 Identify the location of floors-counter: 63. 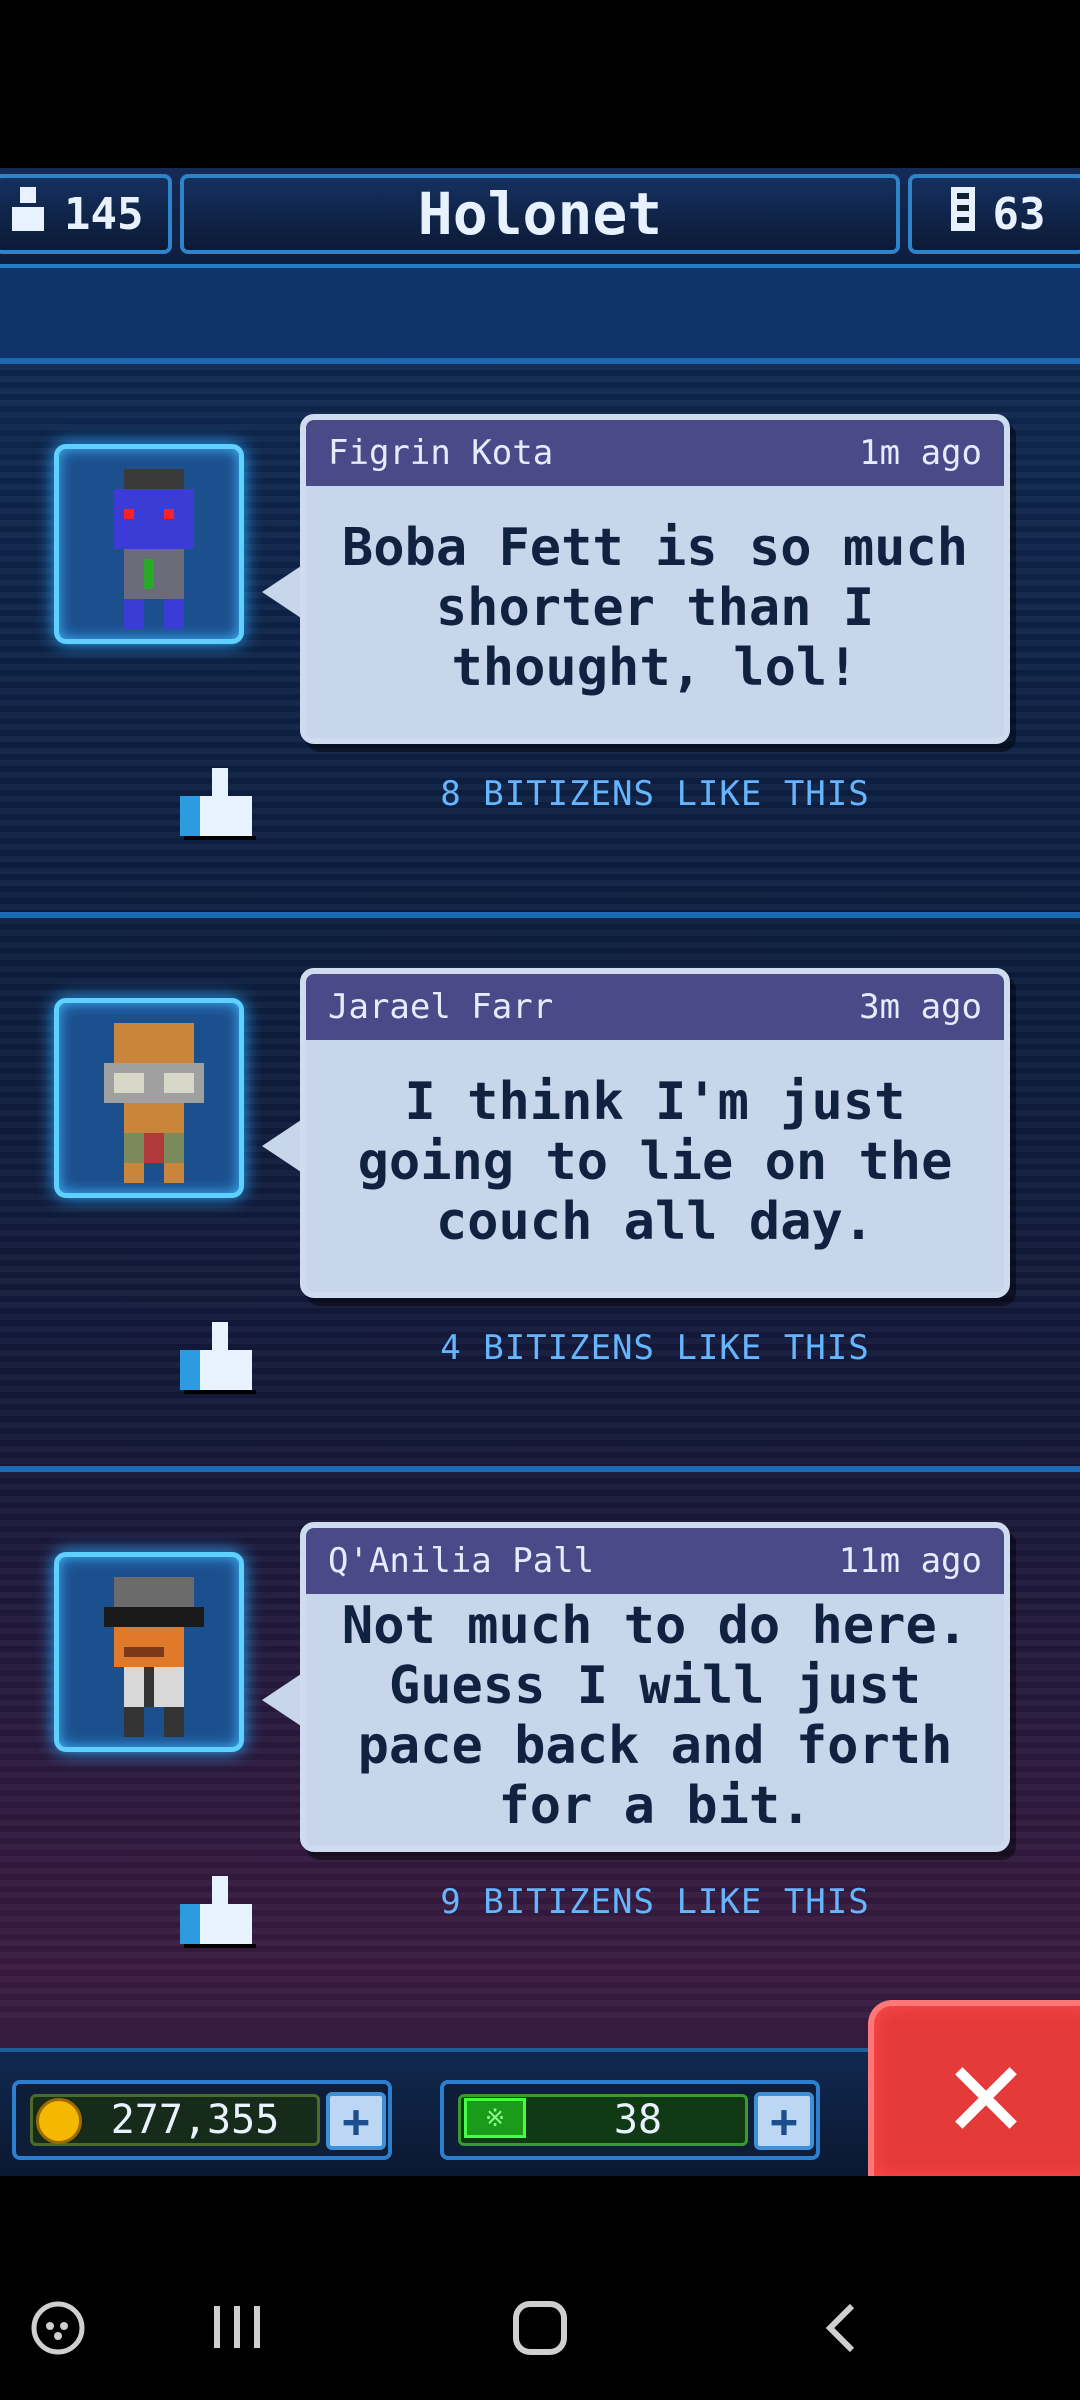
(994, 214).